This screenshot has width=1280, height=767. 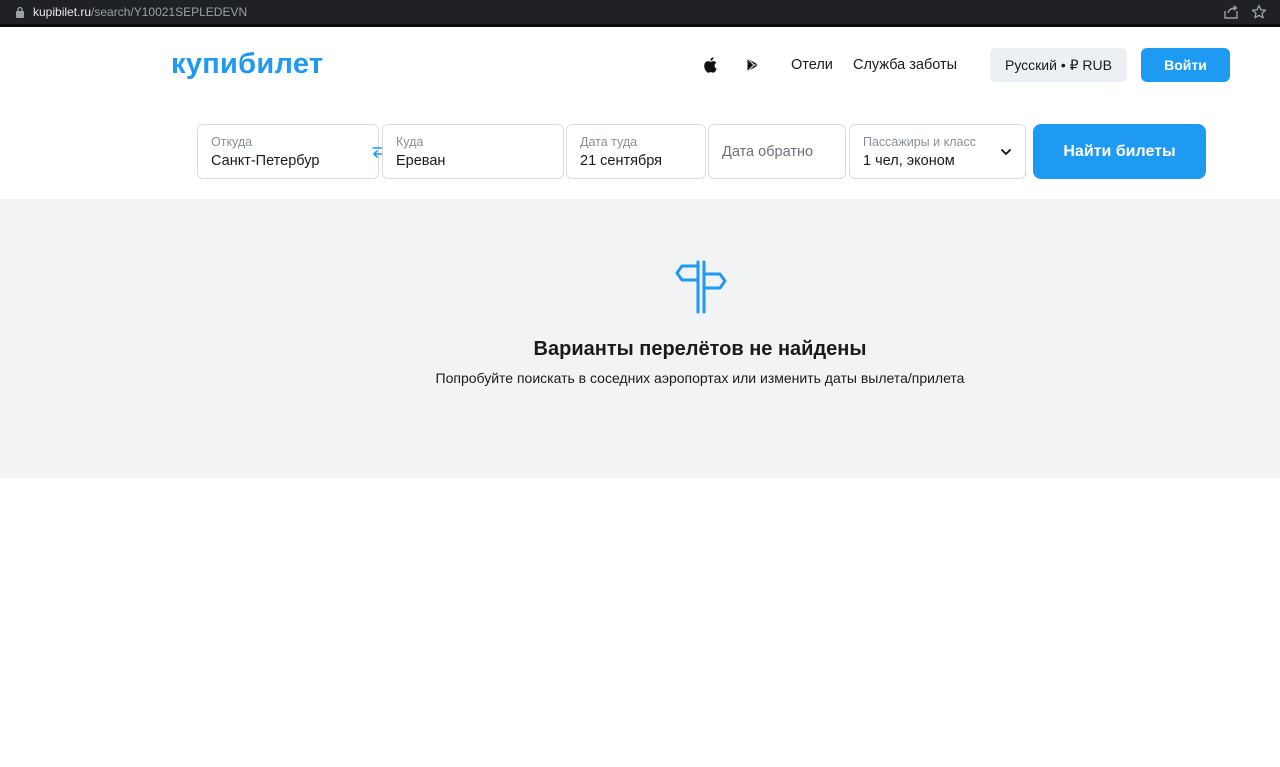 What do you see at coordinates (232, 142) in the screenshot?
I see `from-label: Откуда` at bounding box center [232, 142].